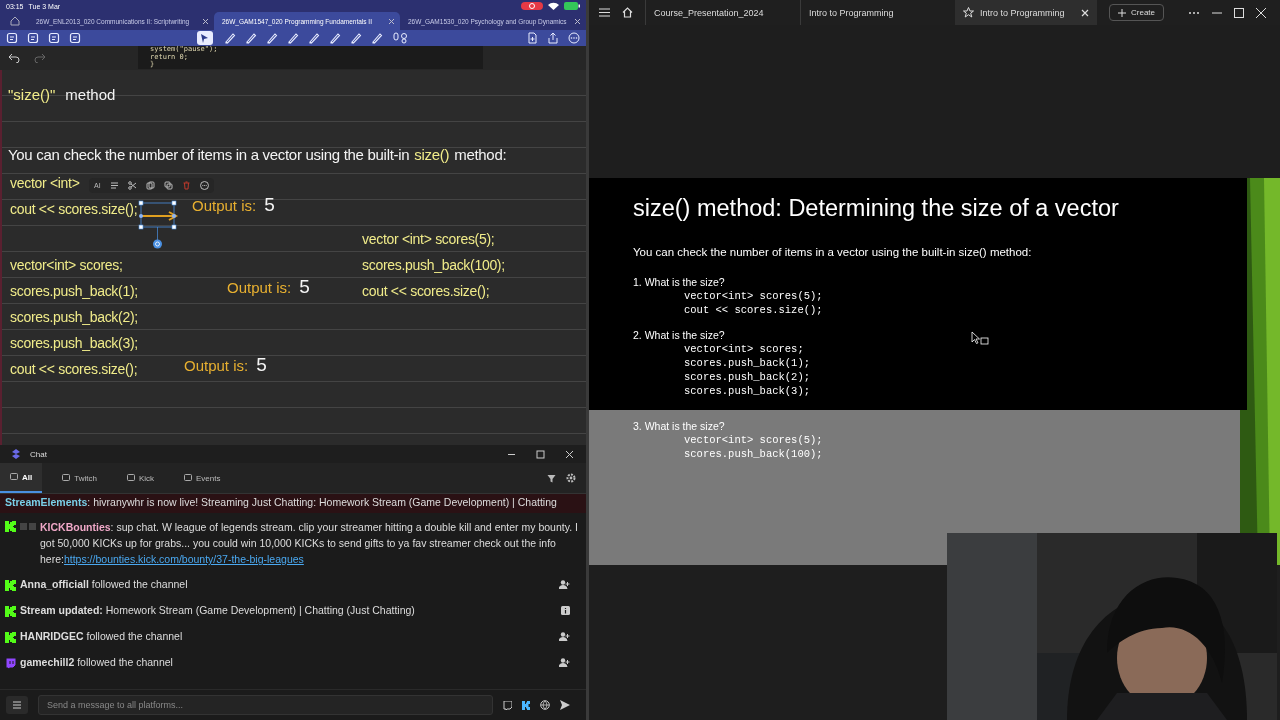 The height and width of the screenshot is (720, 1280). What do you see at coordinates (532, 38) in the screenshot?
I see `add-page-icon` at bounding box center [532, 38].